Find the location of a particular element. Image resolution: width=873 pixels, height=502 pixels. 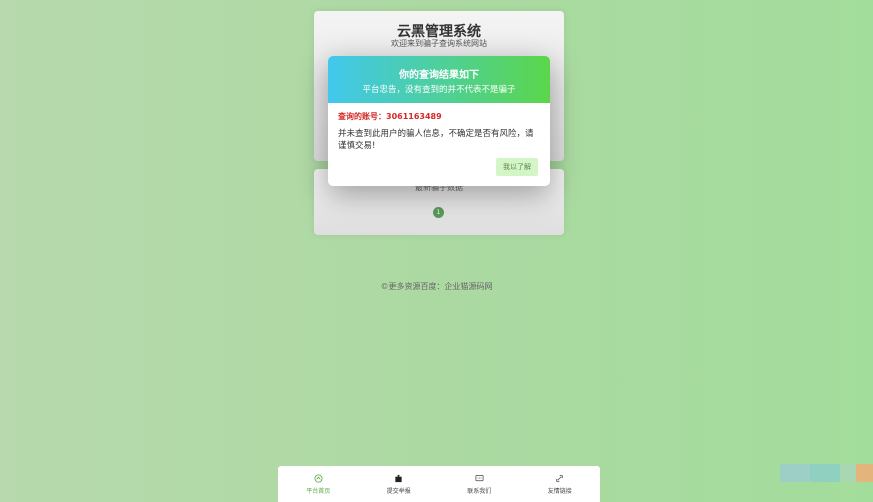

nav-label-home: 平台首页 is located at coordinates (318, 491).